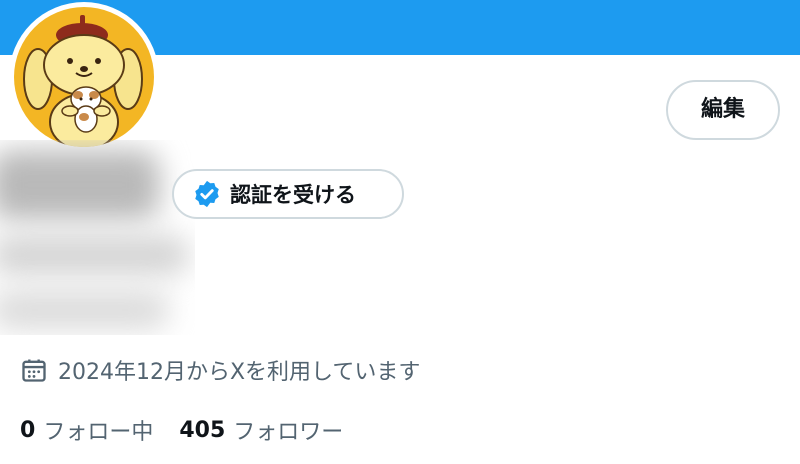  I want to click on follow-stats: 0 フォロー中 405 フォロワー, so click(181, 430).